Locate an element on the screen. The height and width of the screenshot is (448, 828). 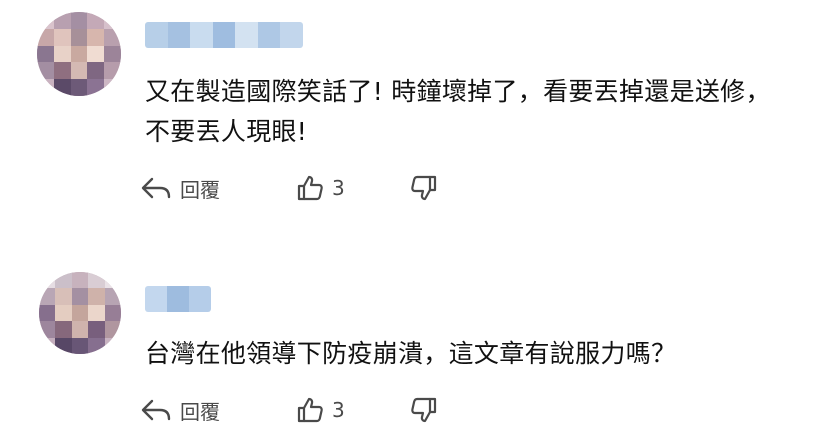
comment-text: 又在製造國際笑話了! 時鐘壞掉了，看要丟掉還是送修，不要丟人現眼! is located at coordinates (458, 111).